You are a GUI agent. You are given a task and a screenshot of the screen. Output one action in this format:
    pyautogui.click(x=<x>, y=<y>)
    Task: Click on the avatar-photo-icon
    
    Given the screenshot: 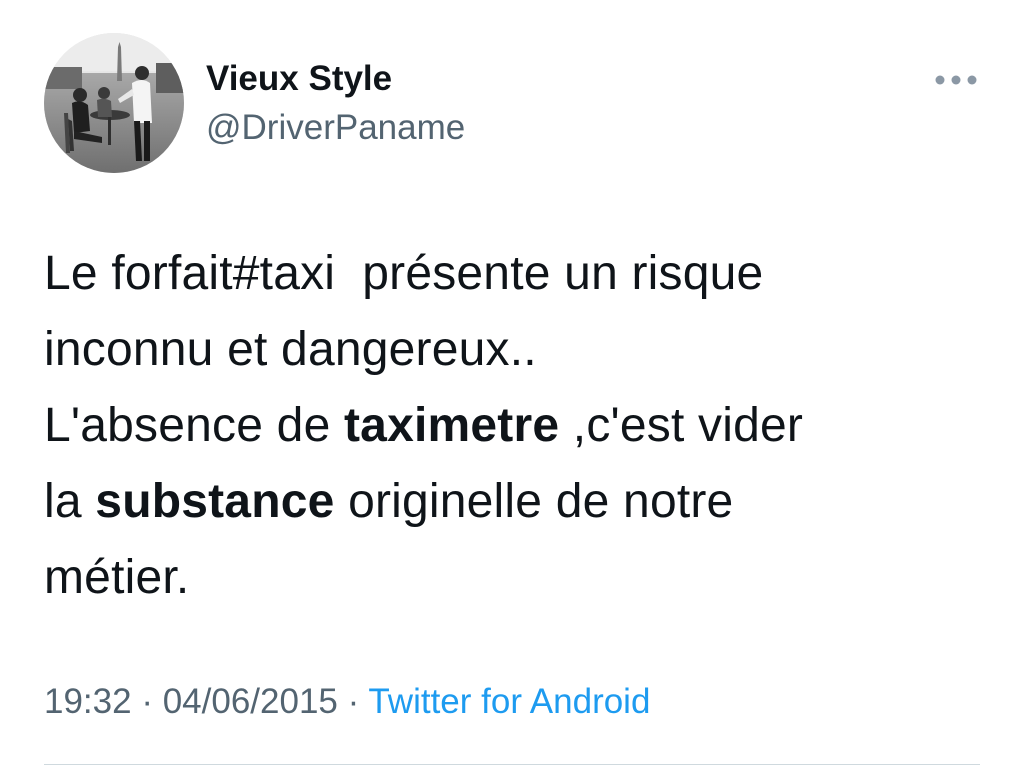 What is the action you would take?
    pyautogui.click(x=114, y=103)
    